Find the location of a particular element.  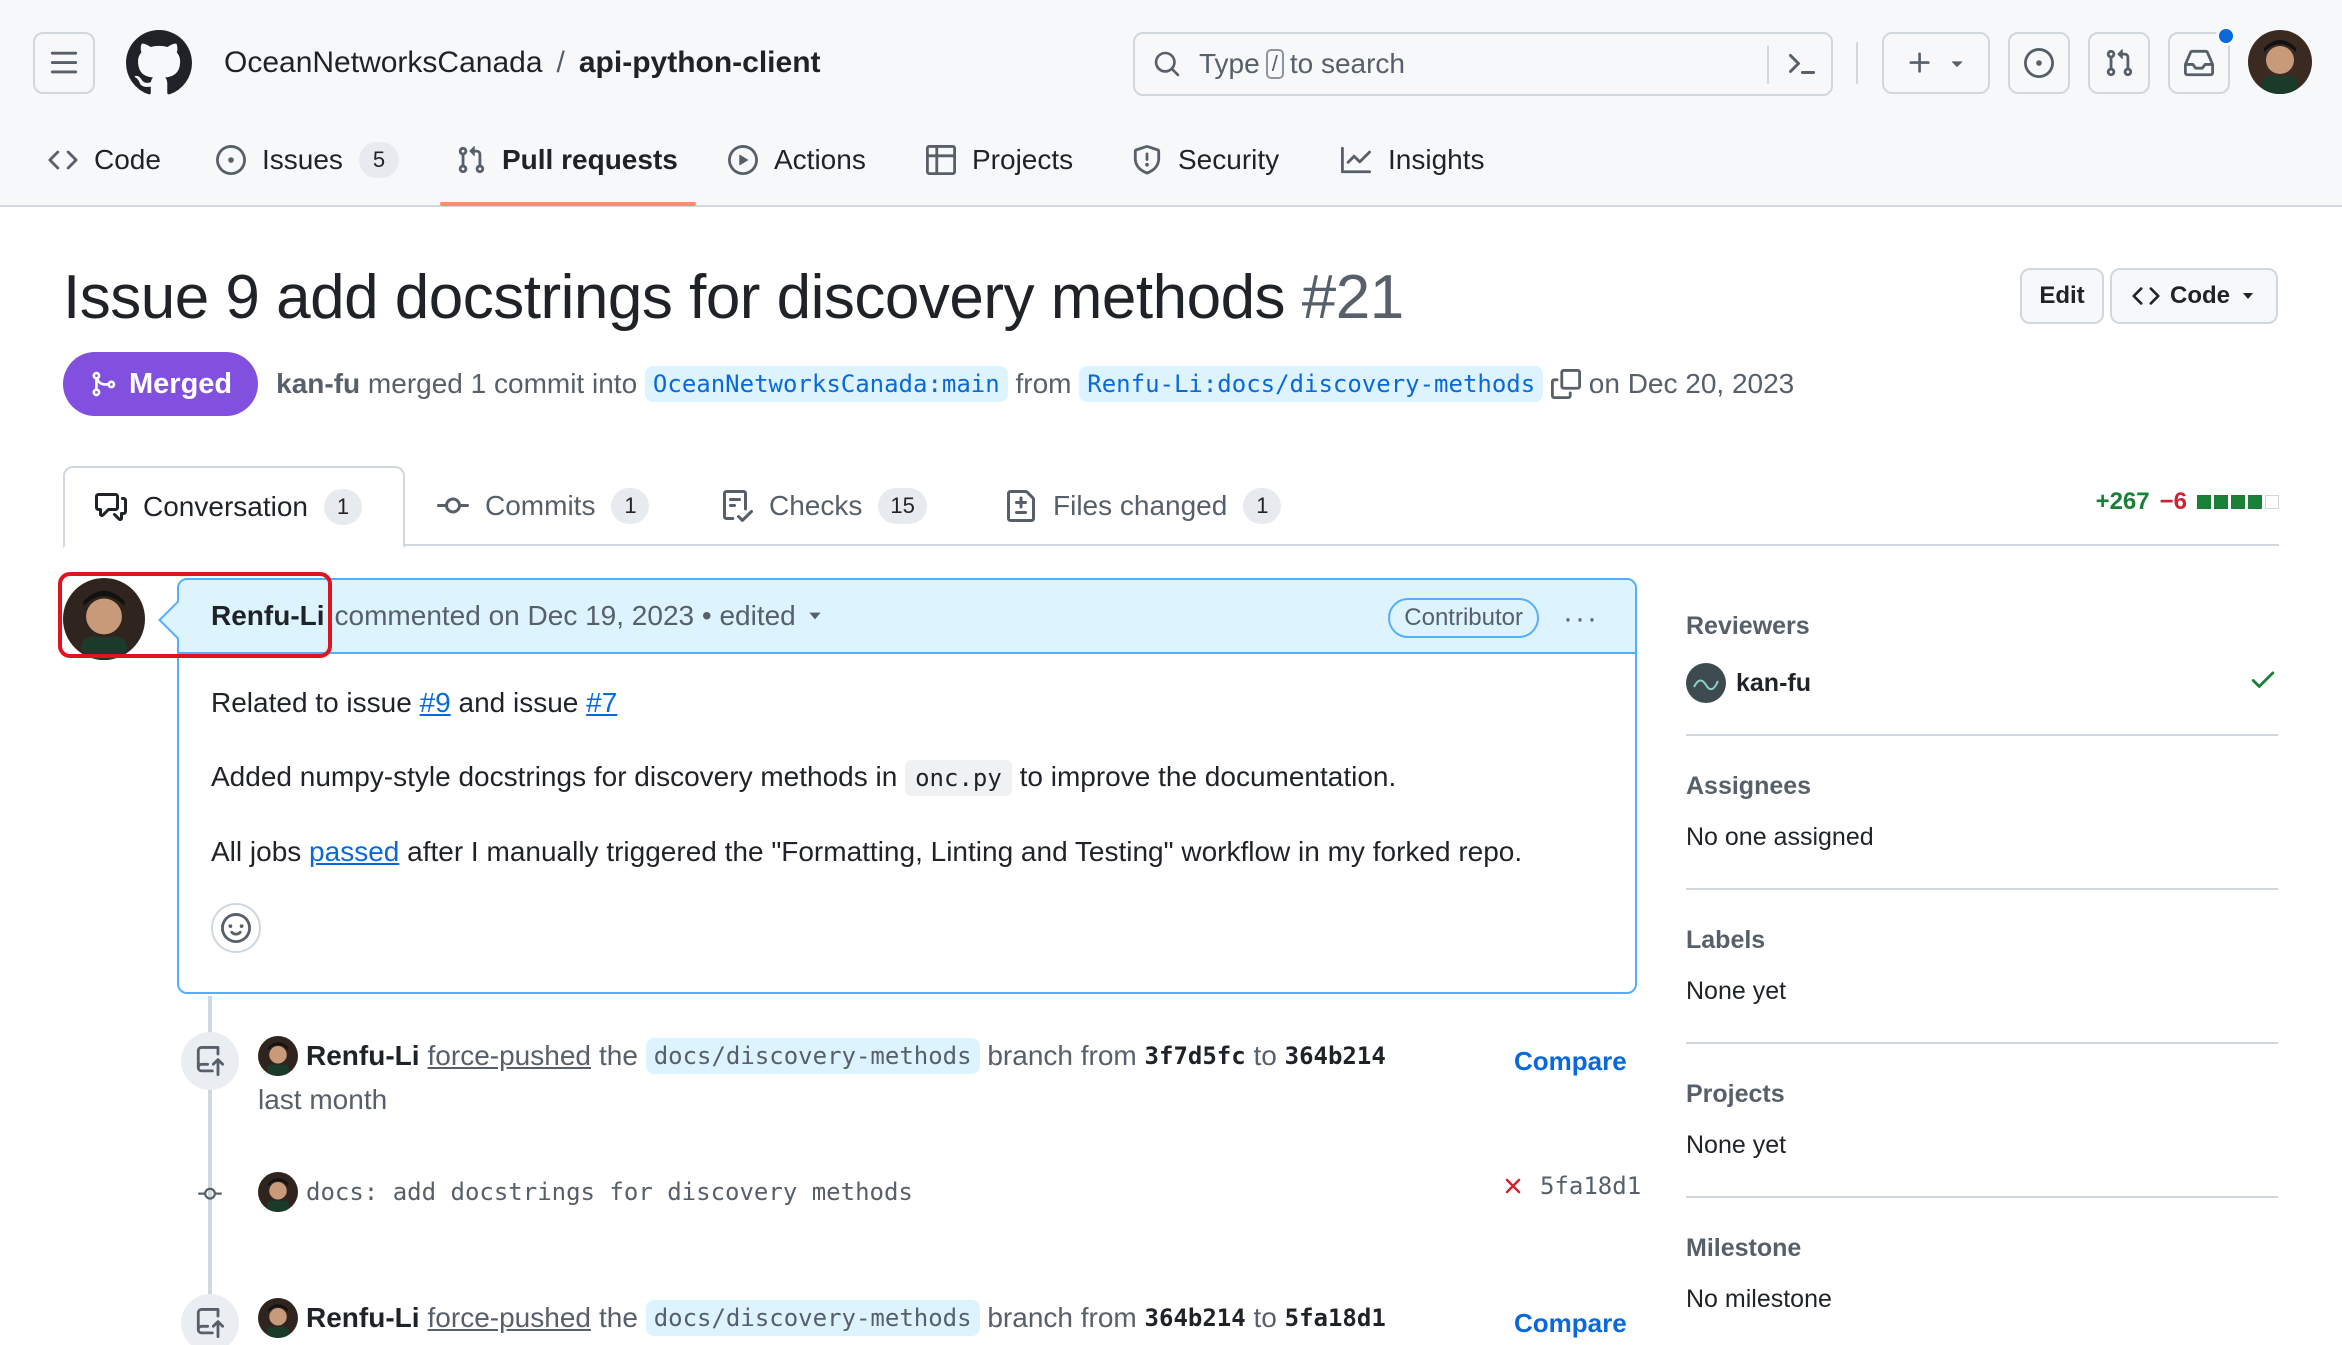

reviewer-avatar is located at coordinates (1706, 683).